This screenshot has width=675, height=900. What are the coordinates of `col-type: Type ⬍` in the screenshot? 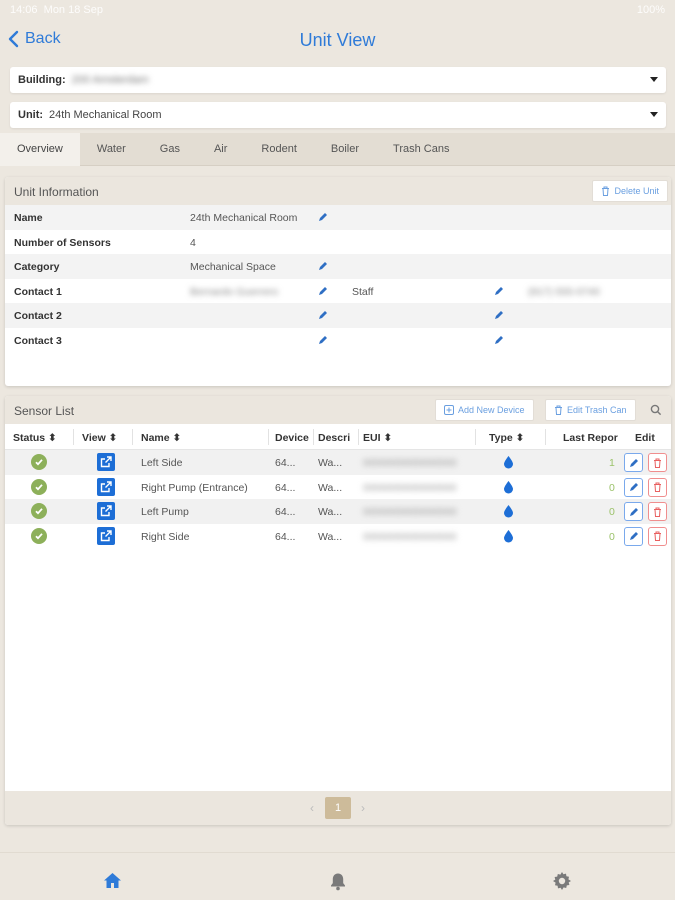 It's located at (506, 438).